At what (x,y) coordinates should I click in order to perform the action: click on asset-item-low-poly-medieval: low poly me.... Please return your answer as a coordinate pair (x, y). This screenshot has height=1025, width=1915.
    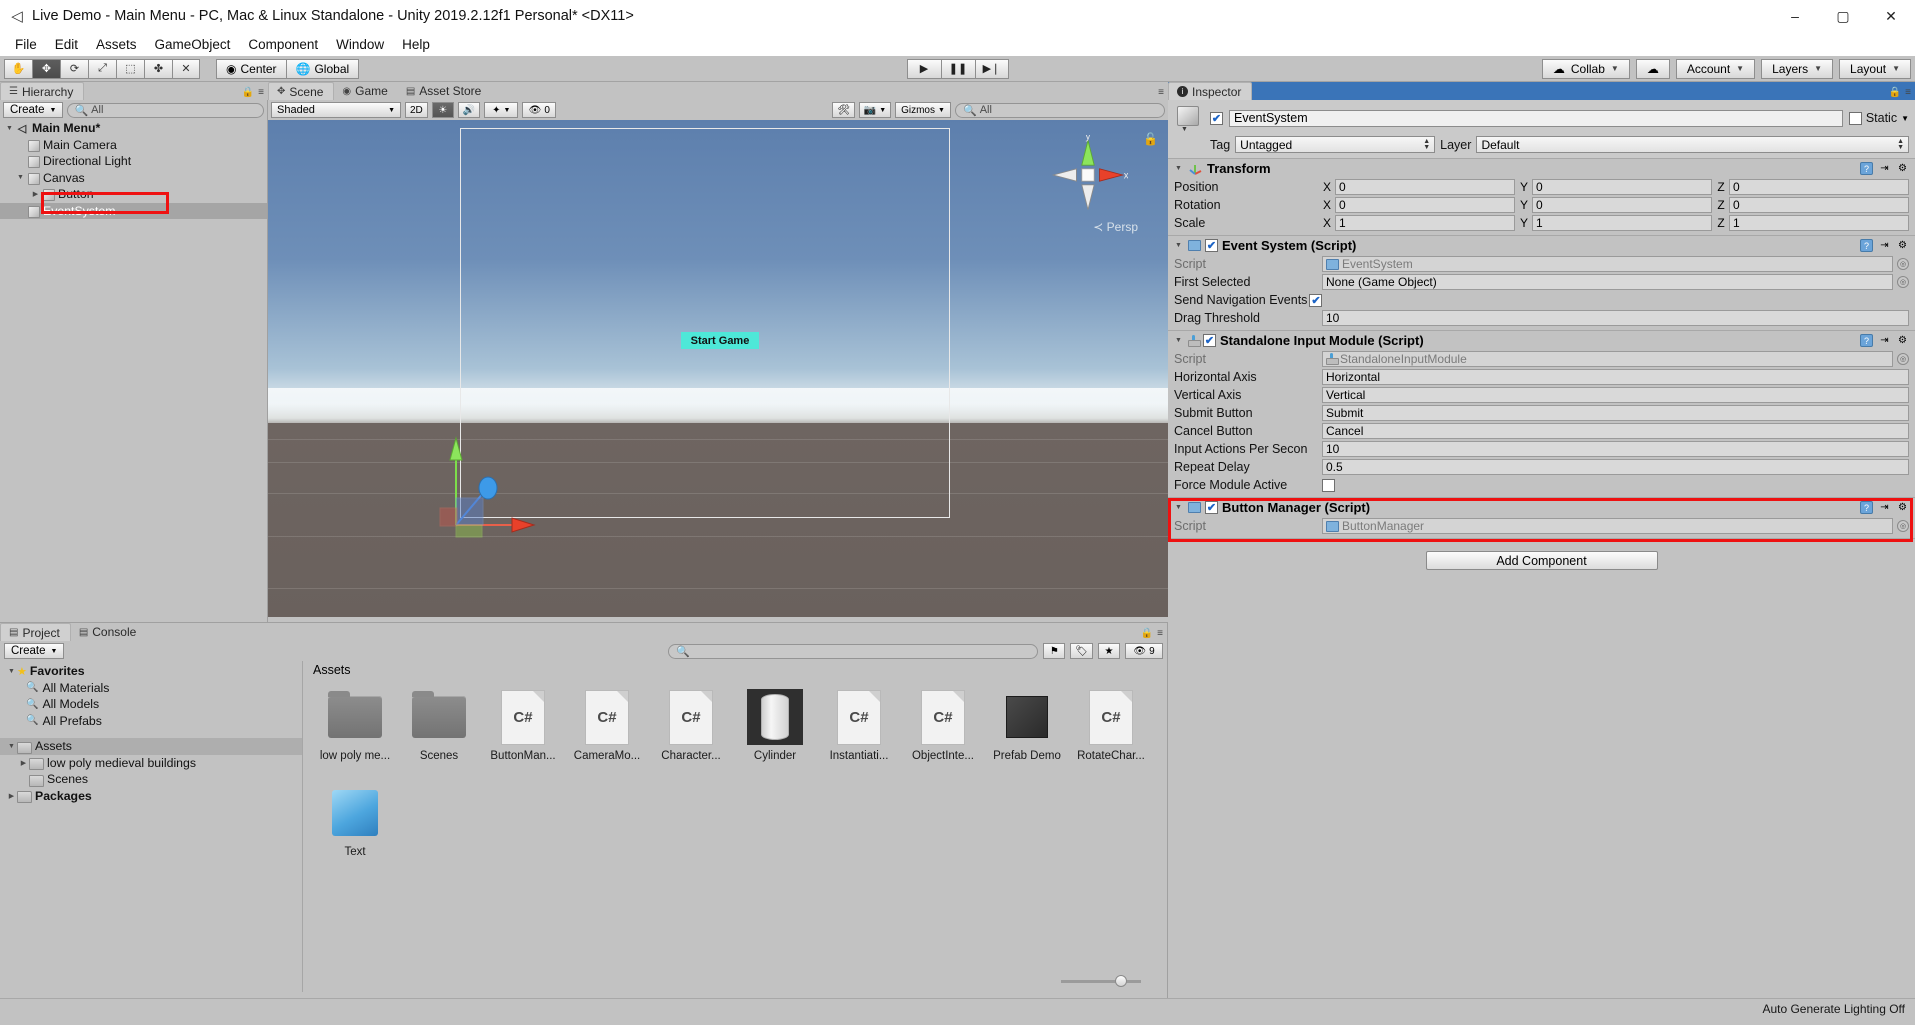
    Looking at the image, I should click on (355, 731).